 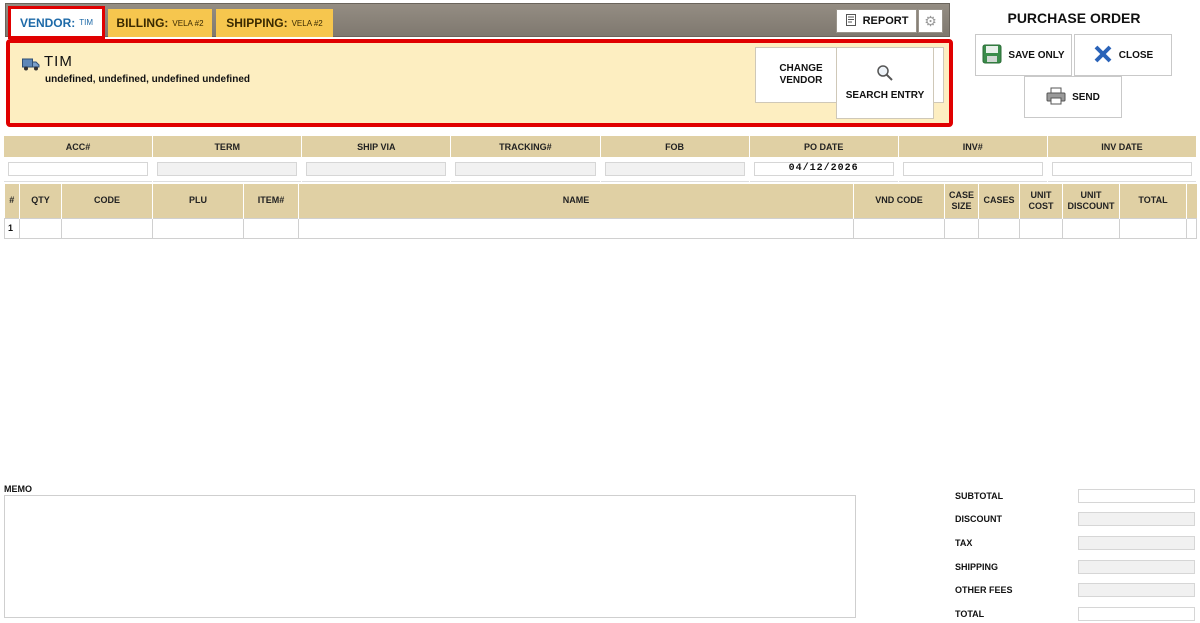 What do you see at coordinates (78, 146) in the screenshot?
I see `field-label: ACC#` at bounding box center [78, 146].